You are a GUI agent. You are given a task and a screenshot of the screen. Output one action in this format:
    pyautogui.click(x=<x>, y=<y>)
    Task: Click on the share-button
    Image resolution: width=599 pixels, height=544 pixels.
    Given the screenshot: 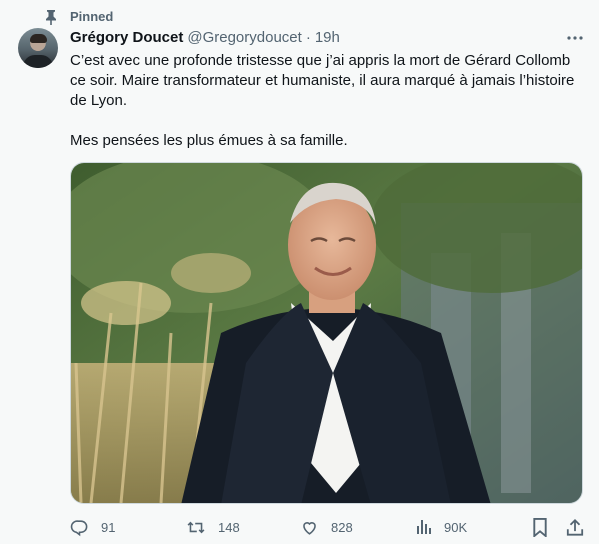 What is the action you would take?
    pyautogui.click(x=575, y=527)
    